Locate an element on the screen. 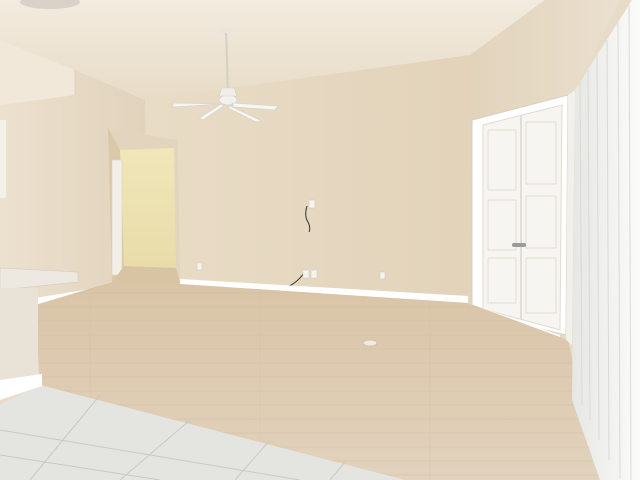 The width and height of the screenshot is (640, 480). counter-base is located at coordinates (19, 338).